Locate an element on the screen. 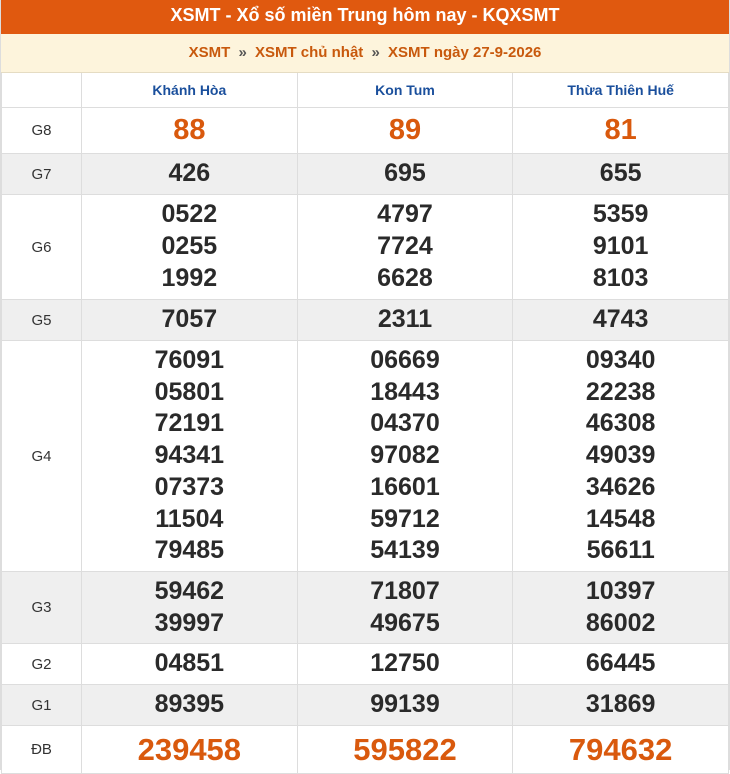 Image resolution: width=730 pixels, height=774 pixels. prize-cell: 04851 is located at coordinates (189, 664).